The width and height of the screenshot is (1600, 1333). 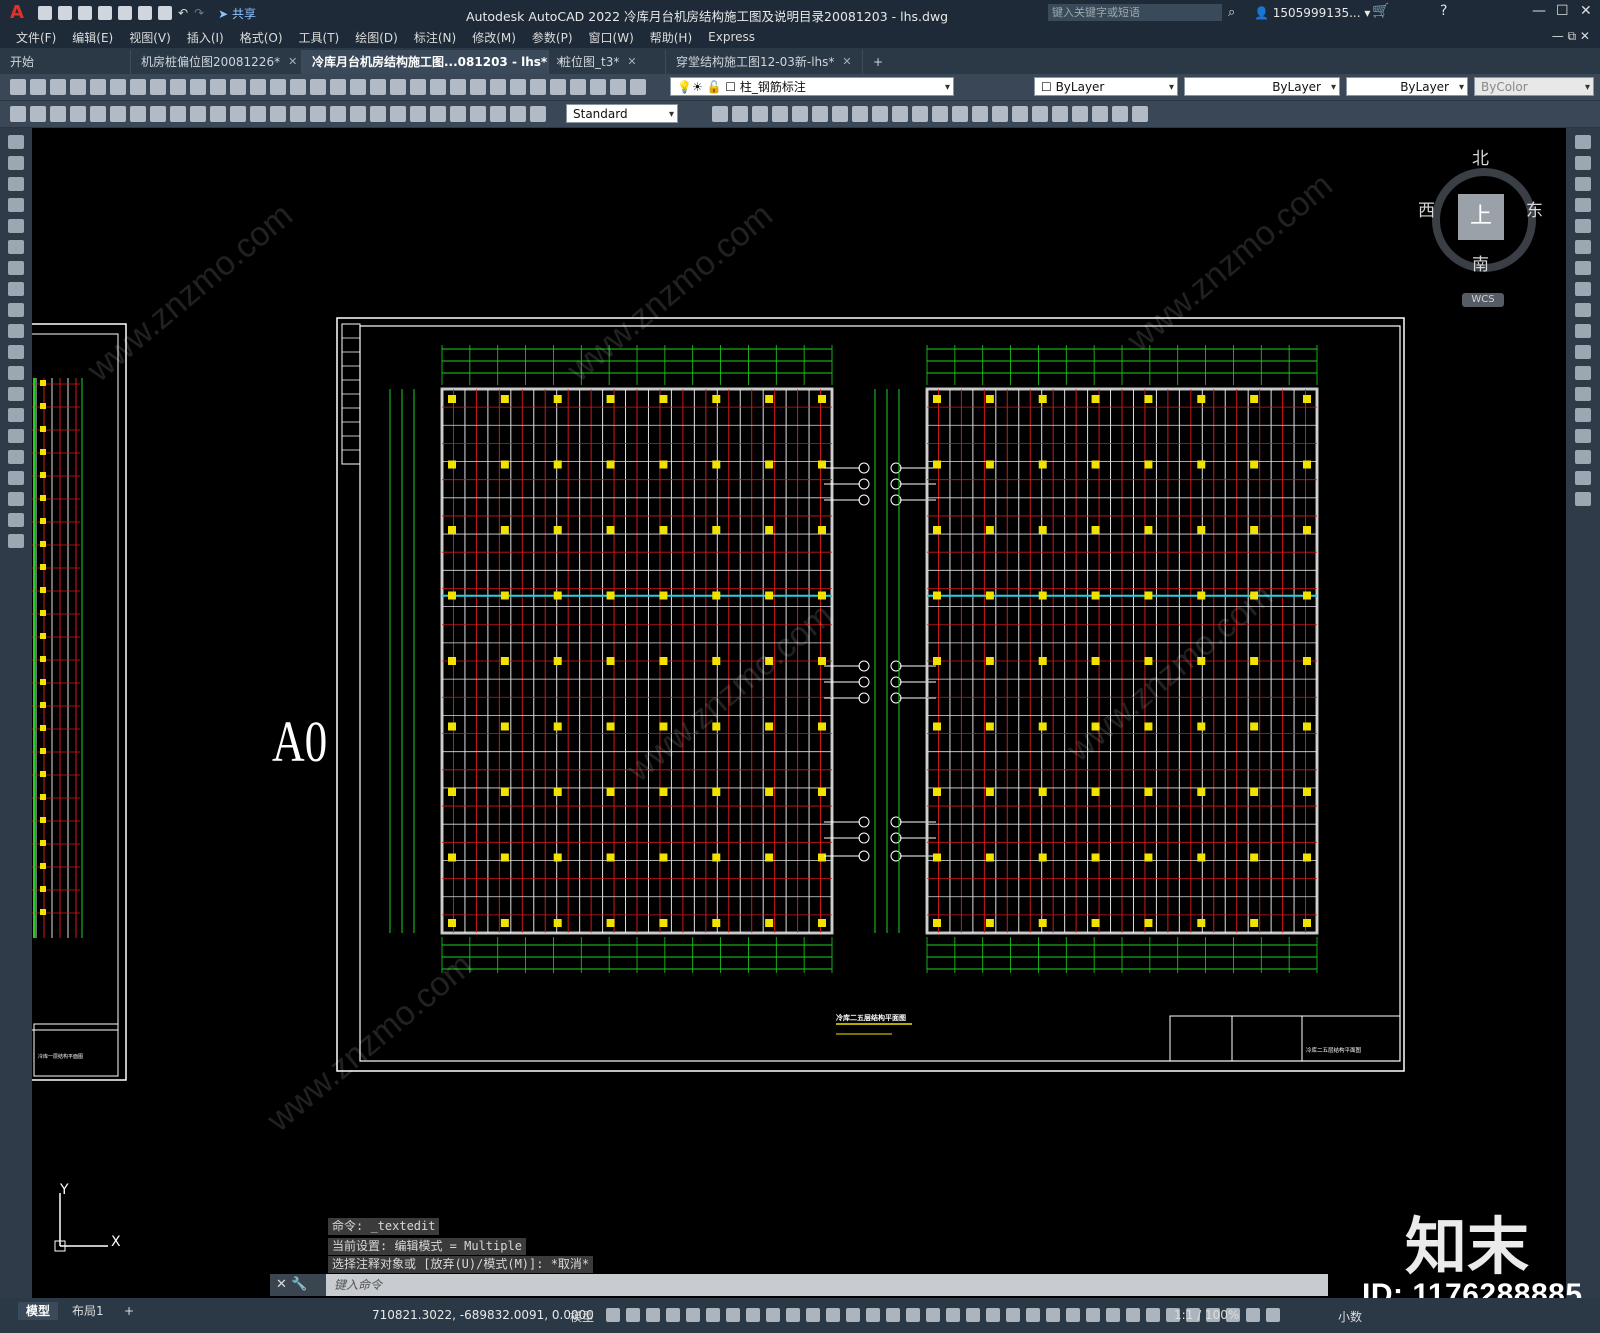 What do you see at coordinates (261, 37) in the screenshot?
I see `menu-format: 格式(O)` at bounding box center [261, 37].